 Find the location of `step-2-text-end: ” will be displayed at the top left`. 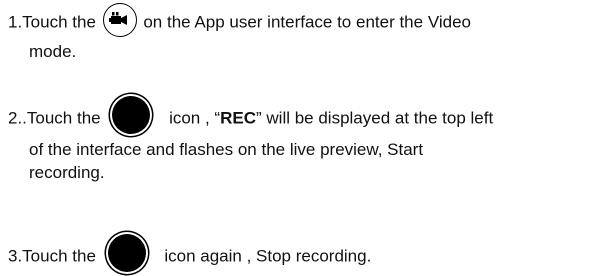

step-2-text-end: ” will be displayed at the top left is located at coordinates (375, 118).